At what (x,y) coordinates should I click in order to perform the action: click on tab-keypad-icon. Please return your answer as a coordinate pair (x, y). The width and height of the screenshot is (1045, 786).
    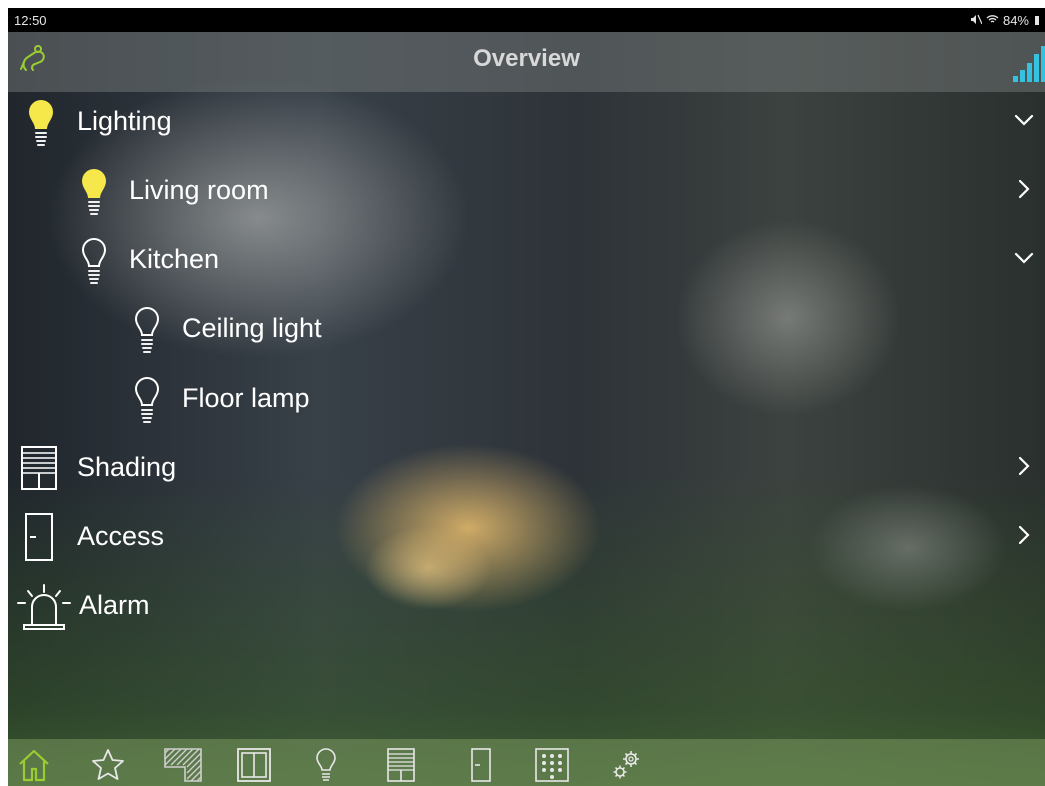
    Looking at the image, I should click on (552, 766).